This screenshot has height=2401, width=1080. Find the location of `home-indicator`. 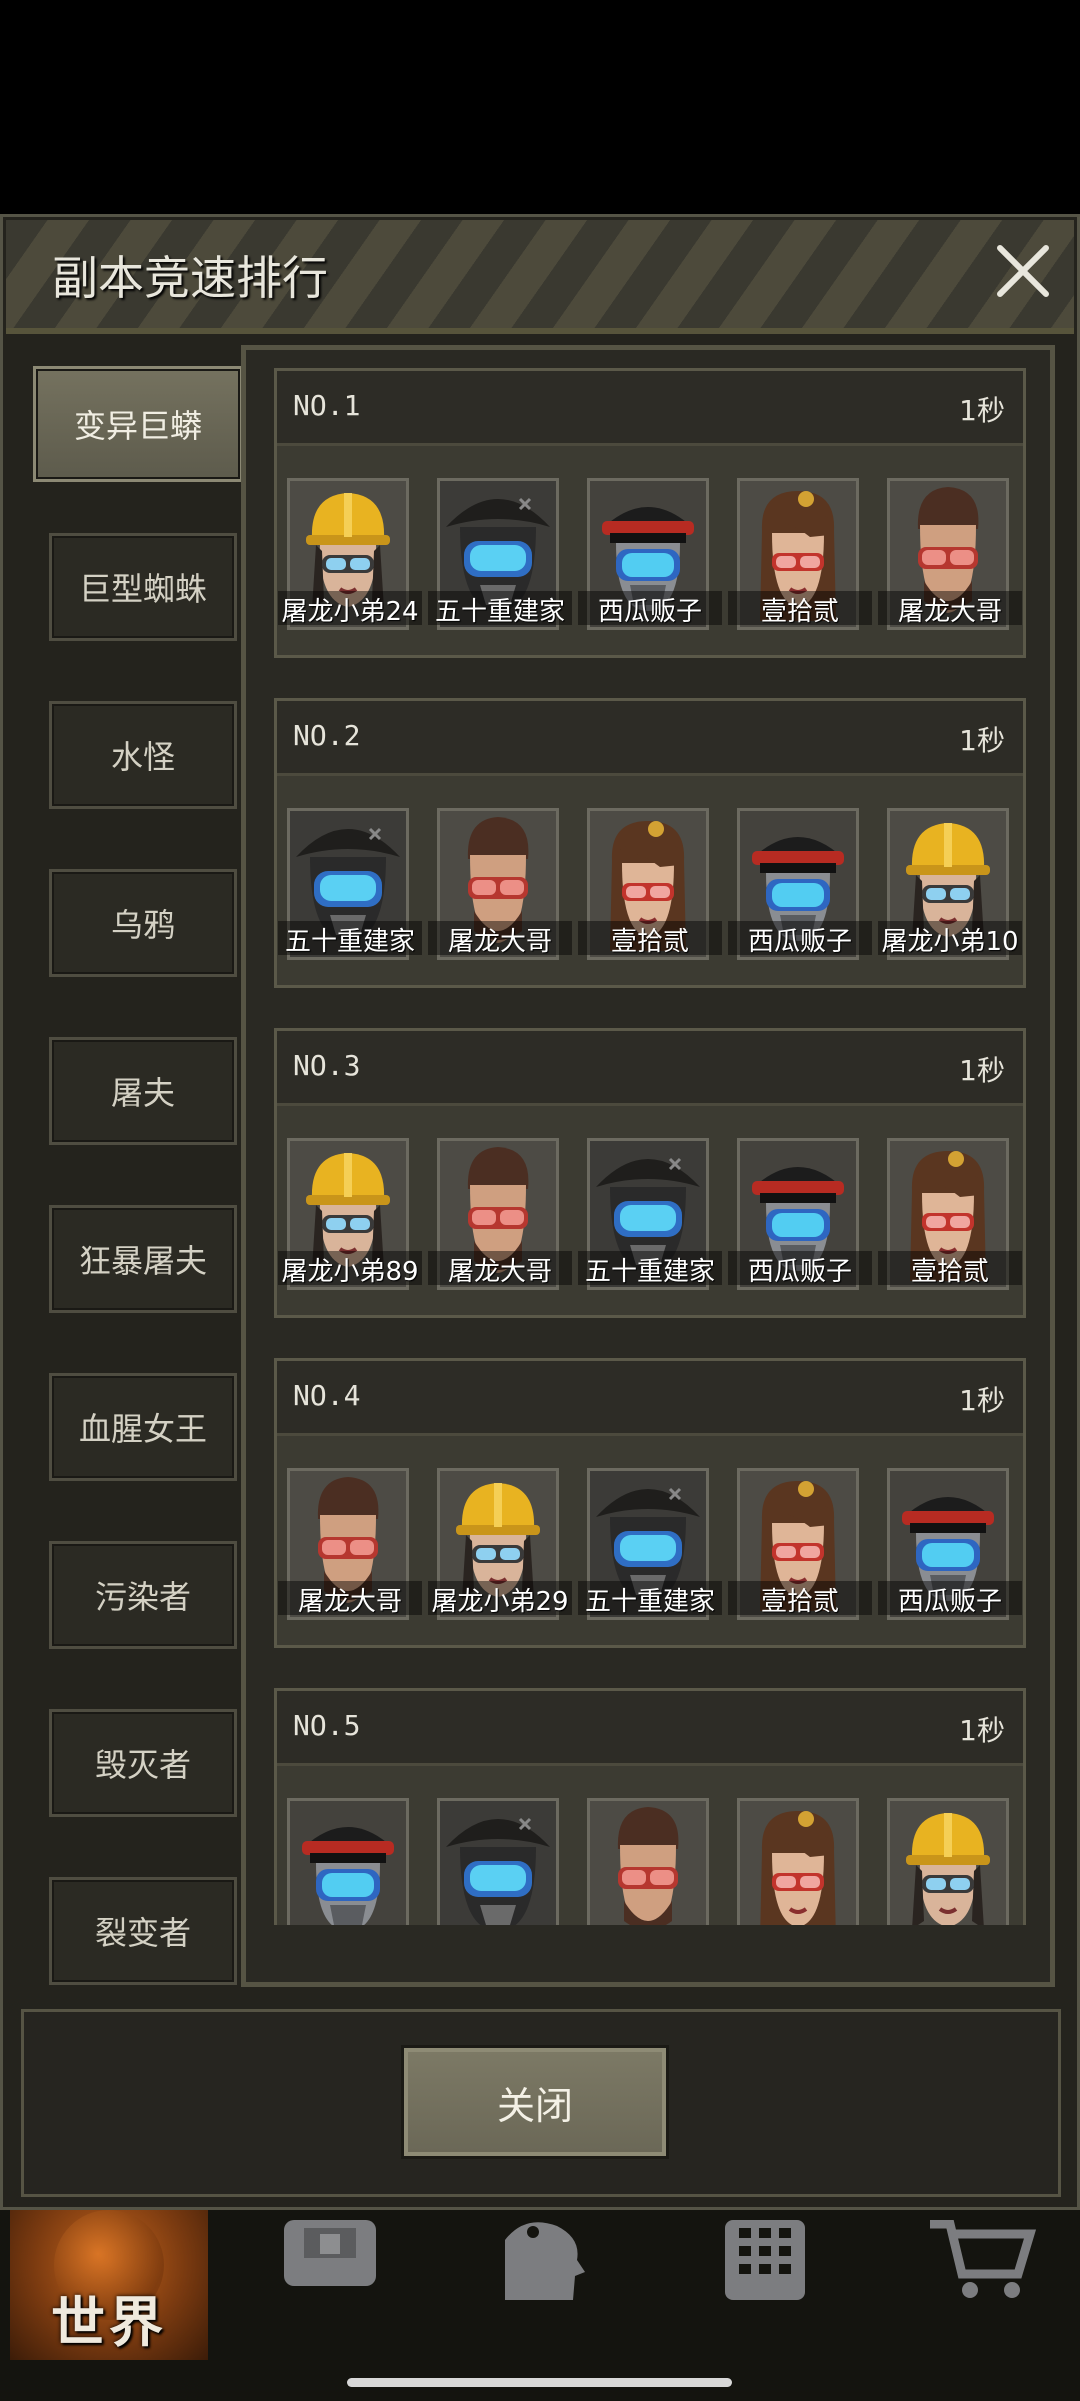

home-indicator is located at coordinates (539, 2382).